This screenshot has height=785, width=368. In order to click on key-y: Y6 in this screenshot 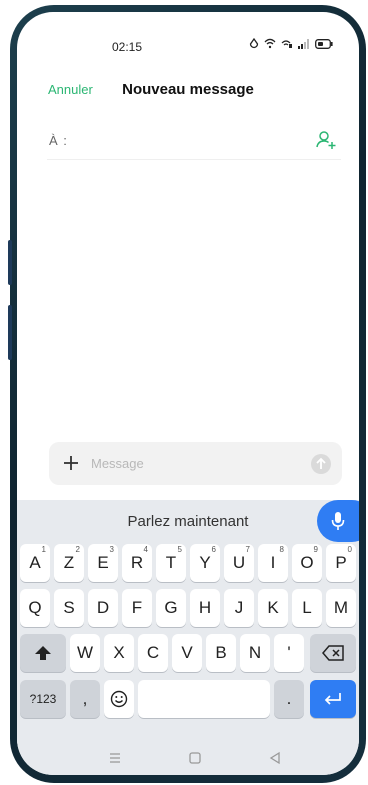, I will do `click(205, 563)`.